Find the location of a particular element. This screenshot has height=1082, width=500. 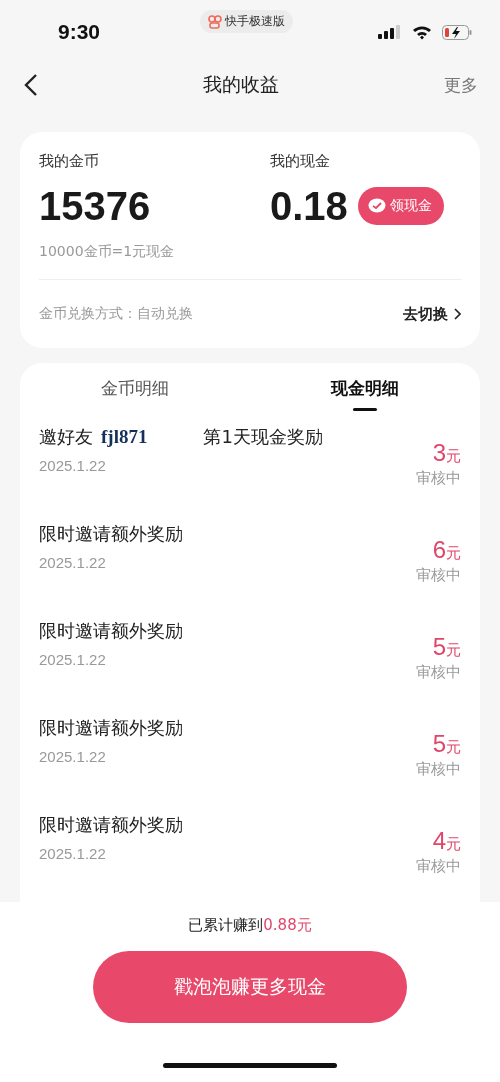

more-link: 更多 is located at coordinates (461, 85).